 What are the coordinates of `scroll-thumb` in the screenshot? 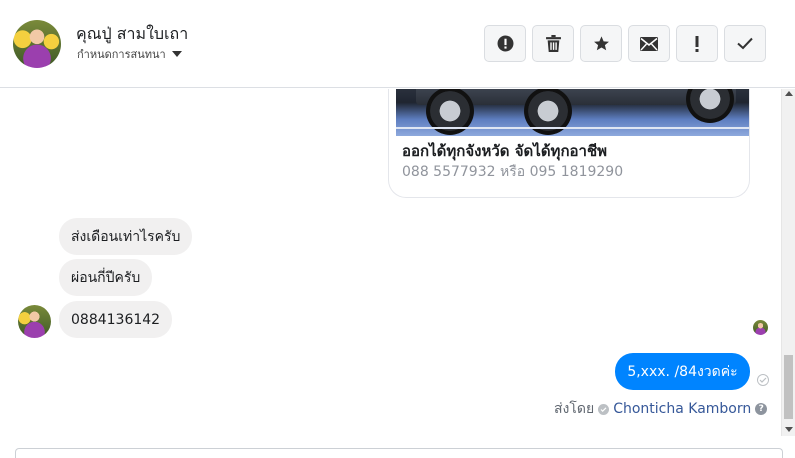 It's located at (788, 387).